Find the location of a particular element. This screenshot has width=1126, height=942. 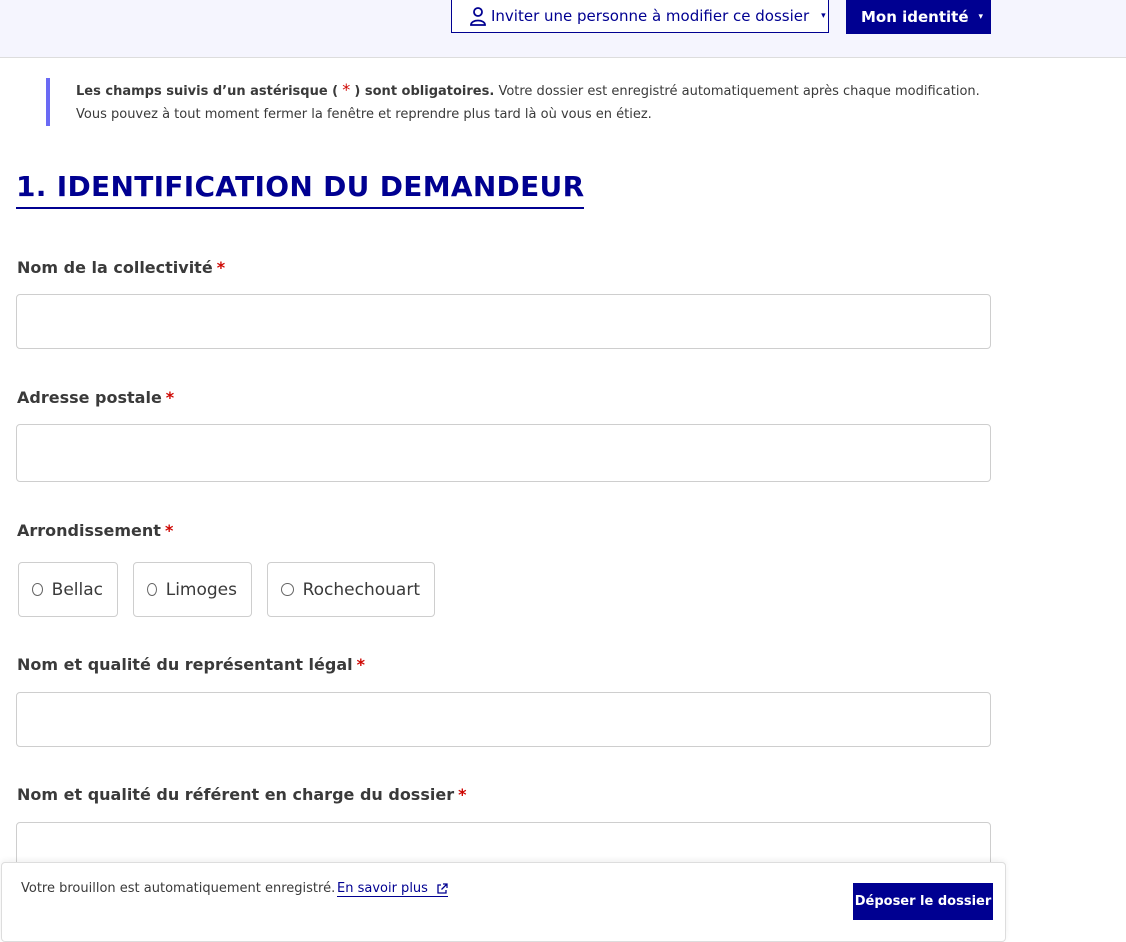

radio-option-rochechouart: Rochechouart is located at coordinates (351, 589).